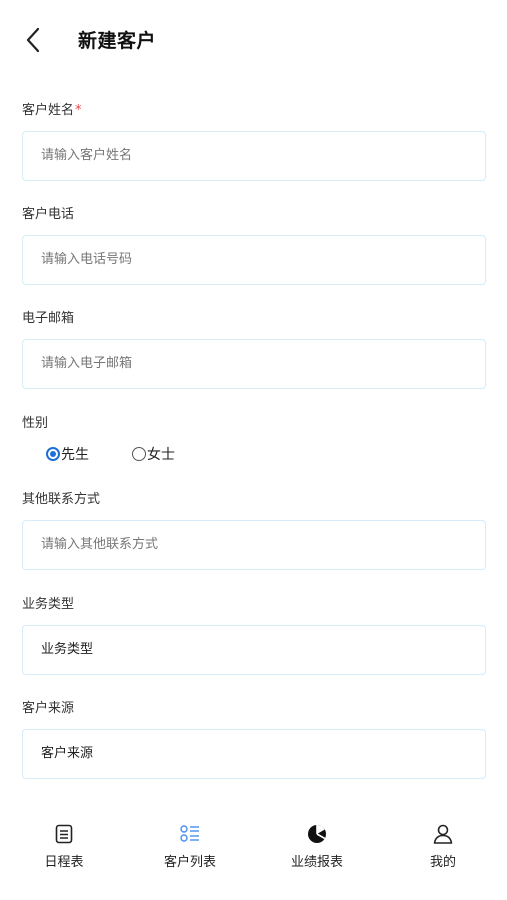  What do you see at coordinates (253, 40) in the screenshot?
I see `header: 新建客户` at bounding box center [253, 40].